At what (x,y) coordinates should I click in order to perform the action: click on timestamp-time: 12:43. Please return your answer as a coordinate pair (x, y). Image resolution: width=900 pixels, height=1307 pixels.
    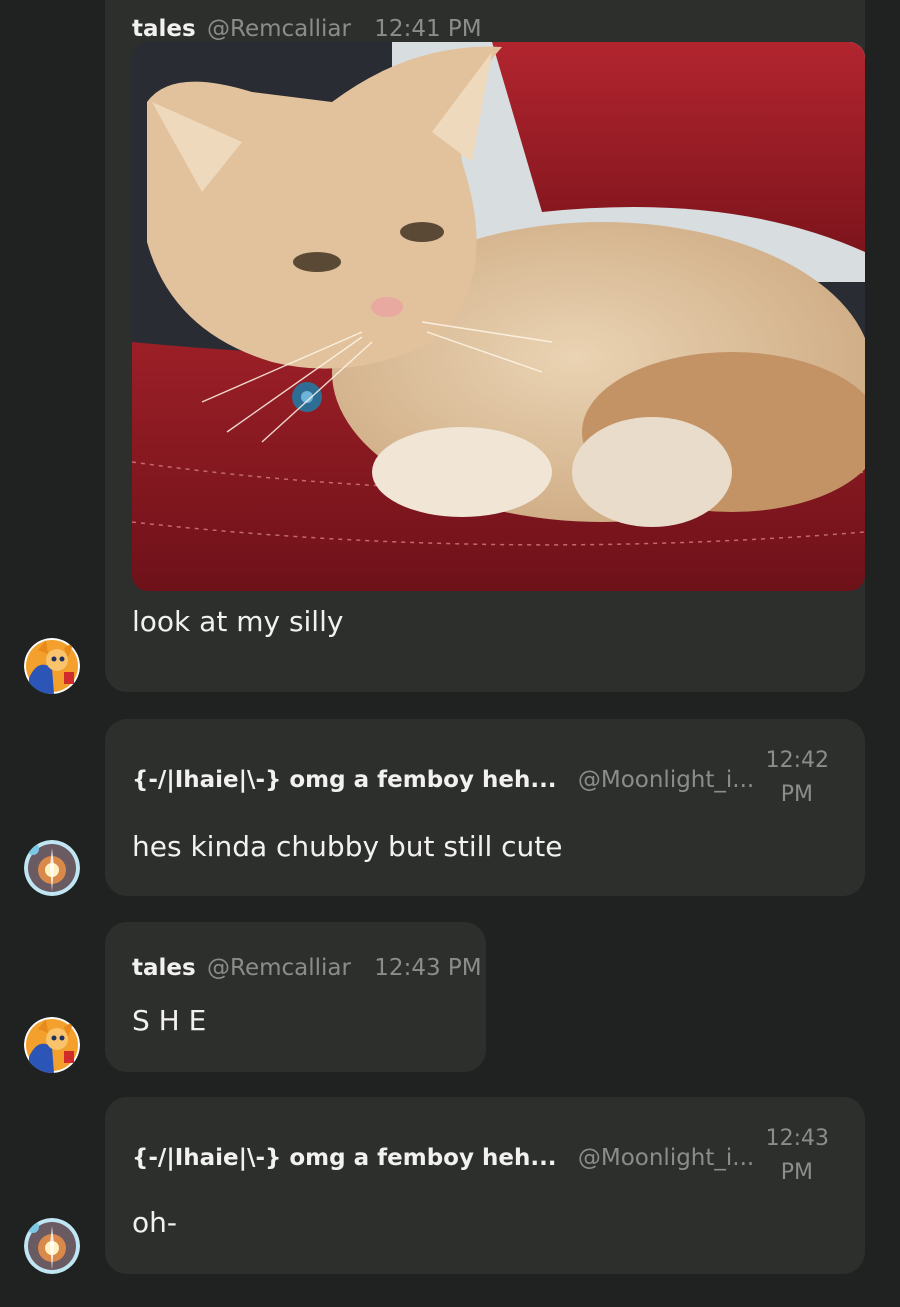
    Looking at the image, I should click on (797, 1138).